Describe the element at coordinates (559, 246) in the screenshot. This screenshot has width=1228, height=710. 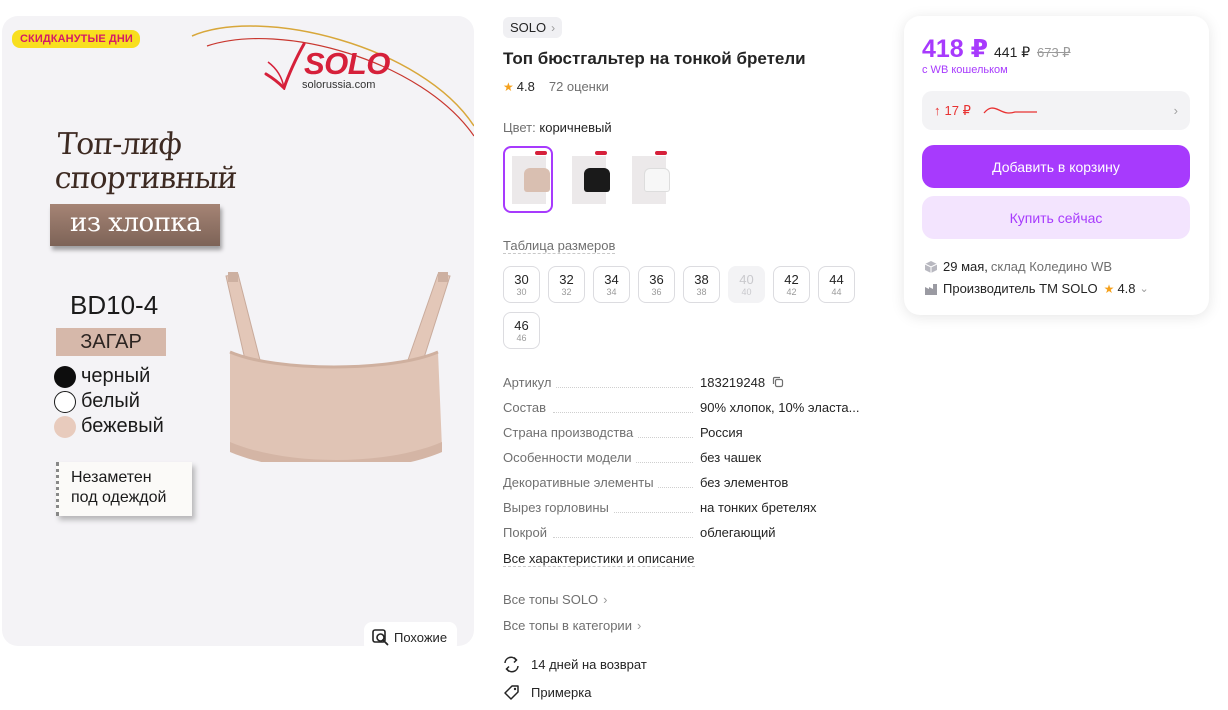
I see `size-chart-link: Таблица размеров` at that location.